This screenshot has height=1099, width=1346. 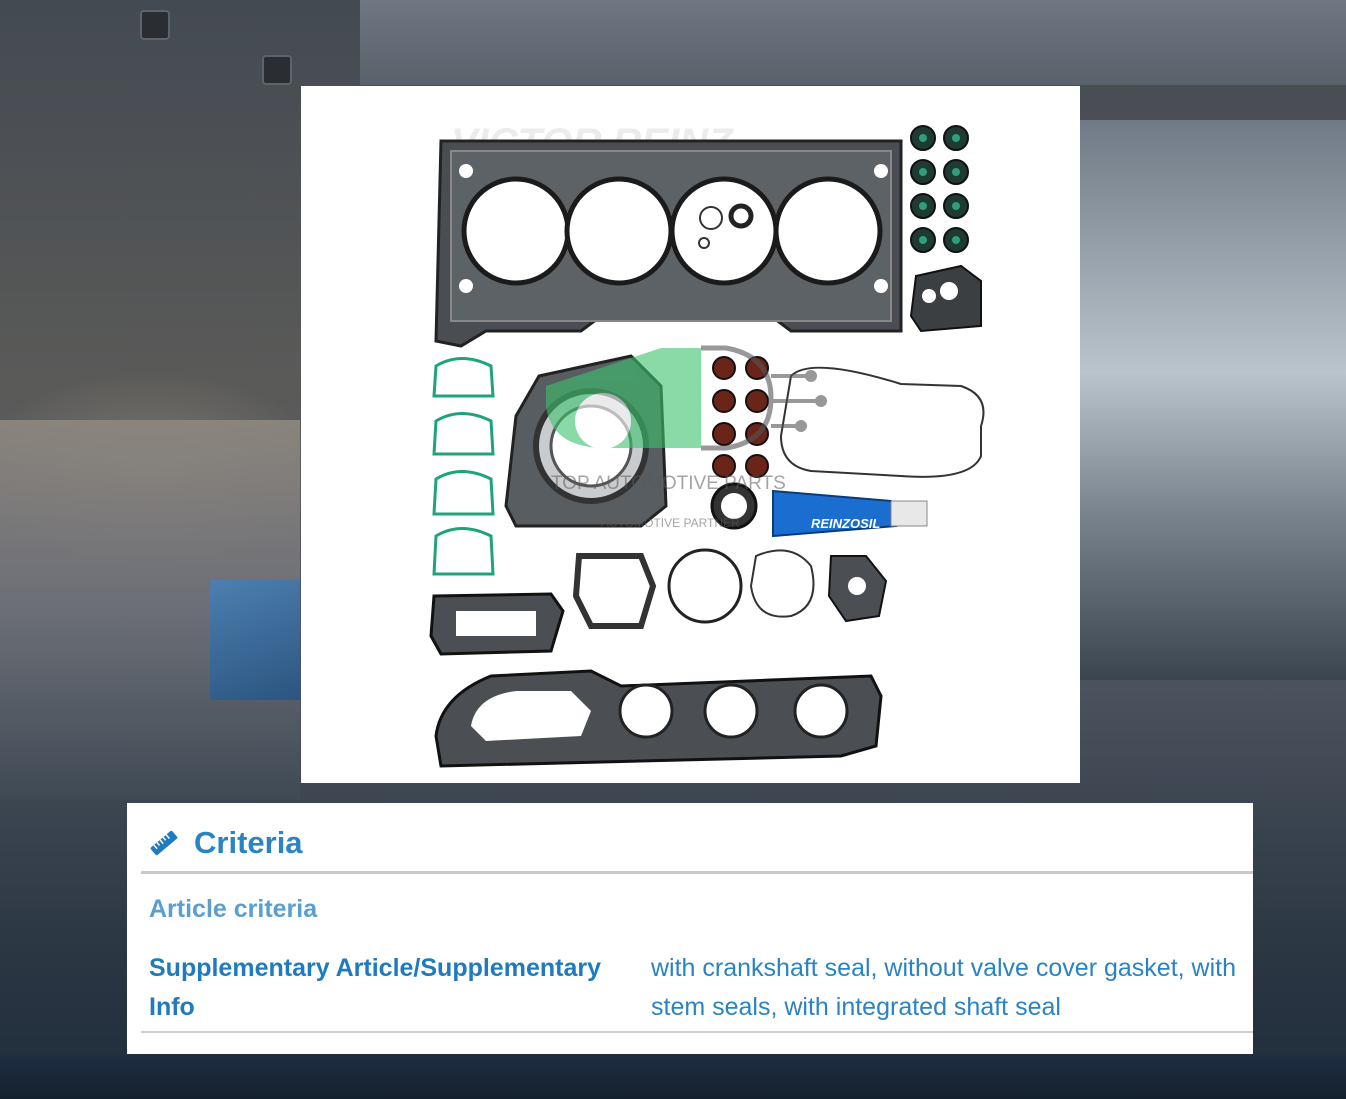 I want to click on square-gasket, so click(x=614, y=591).